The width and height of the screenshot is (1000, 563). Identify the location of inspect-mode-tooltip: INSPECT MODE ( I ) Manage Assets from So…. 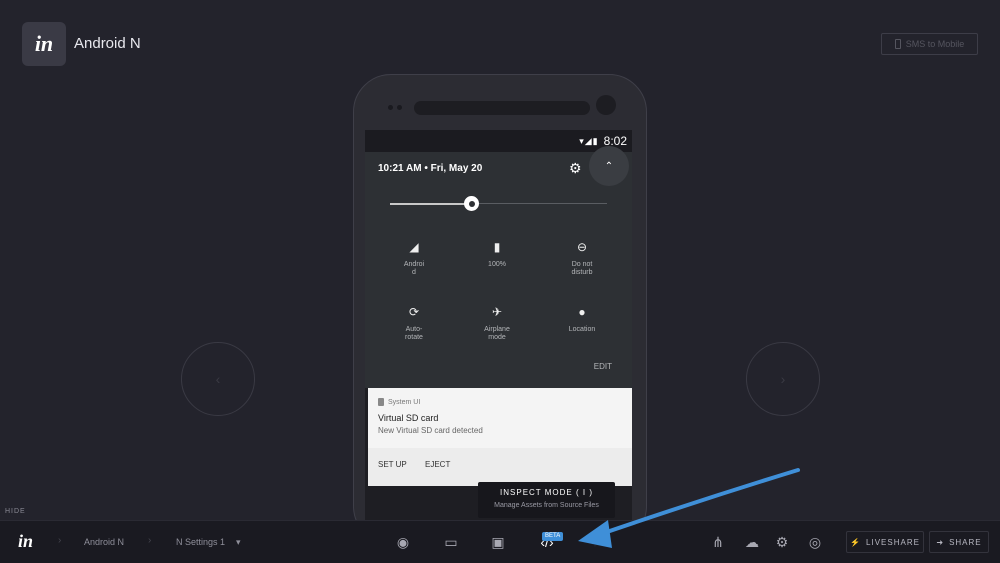
(546, 500).